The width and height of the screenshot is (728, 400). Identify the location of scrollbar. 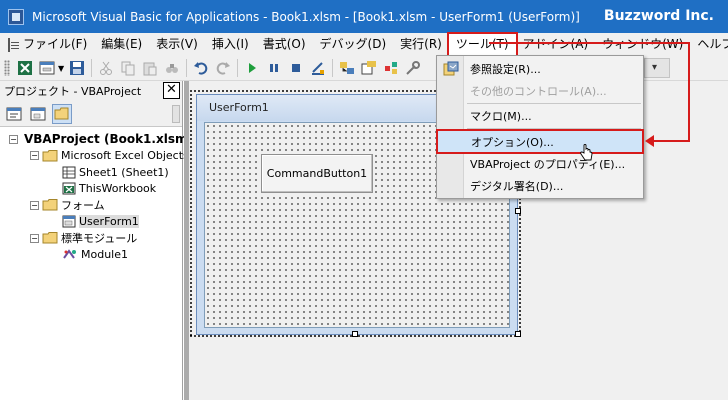
(176, 114).